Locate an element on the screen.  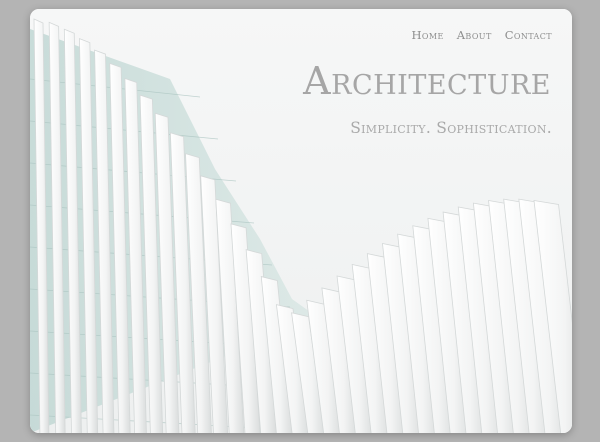
nav-about-link: About is located at coordinates (474, 35).